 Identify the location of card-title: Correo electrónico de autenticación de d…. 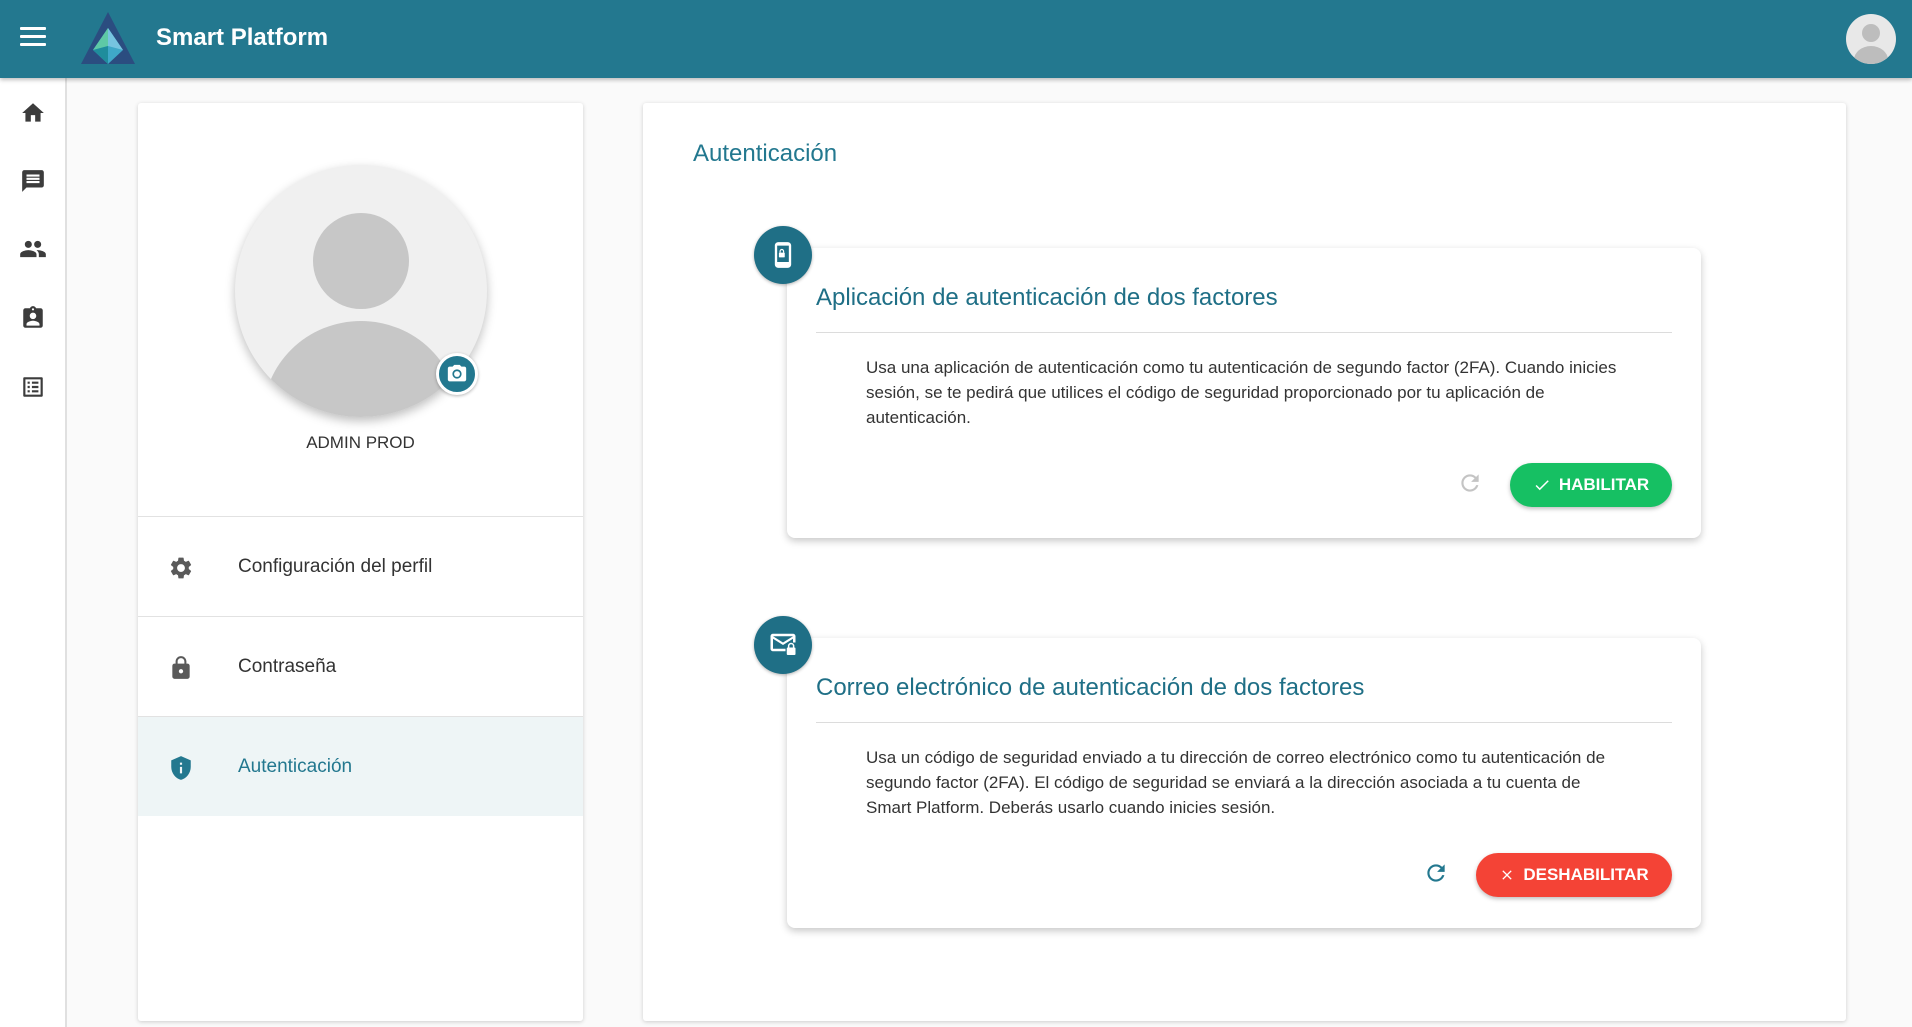
(1090, 687).